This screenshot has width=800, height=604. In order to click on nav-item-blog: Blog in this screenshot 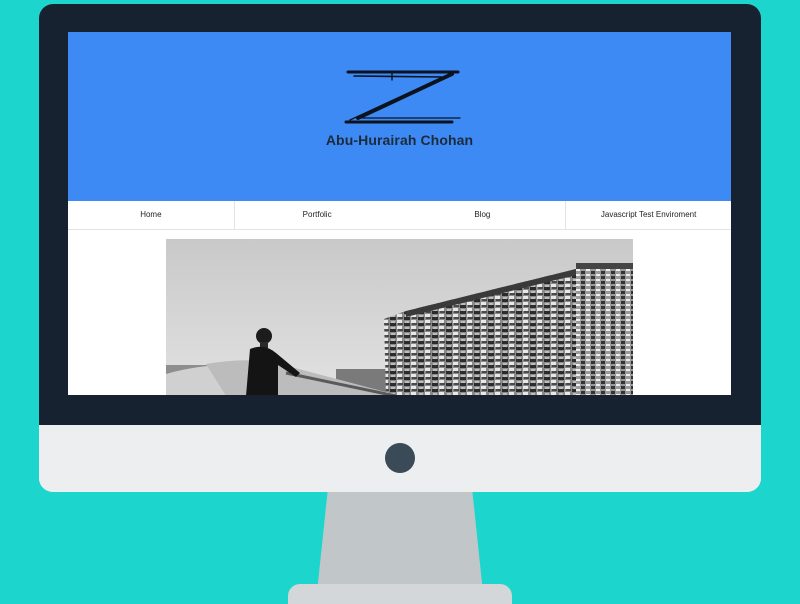, I will do `click(483, 215)`.